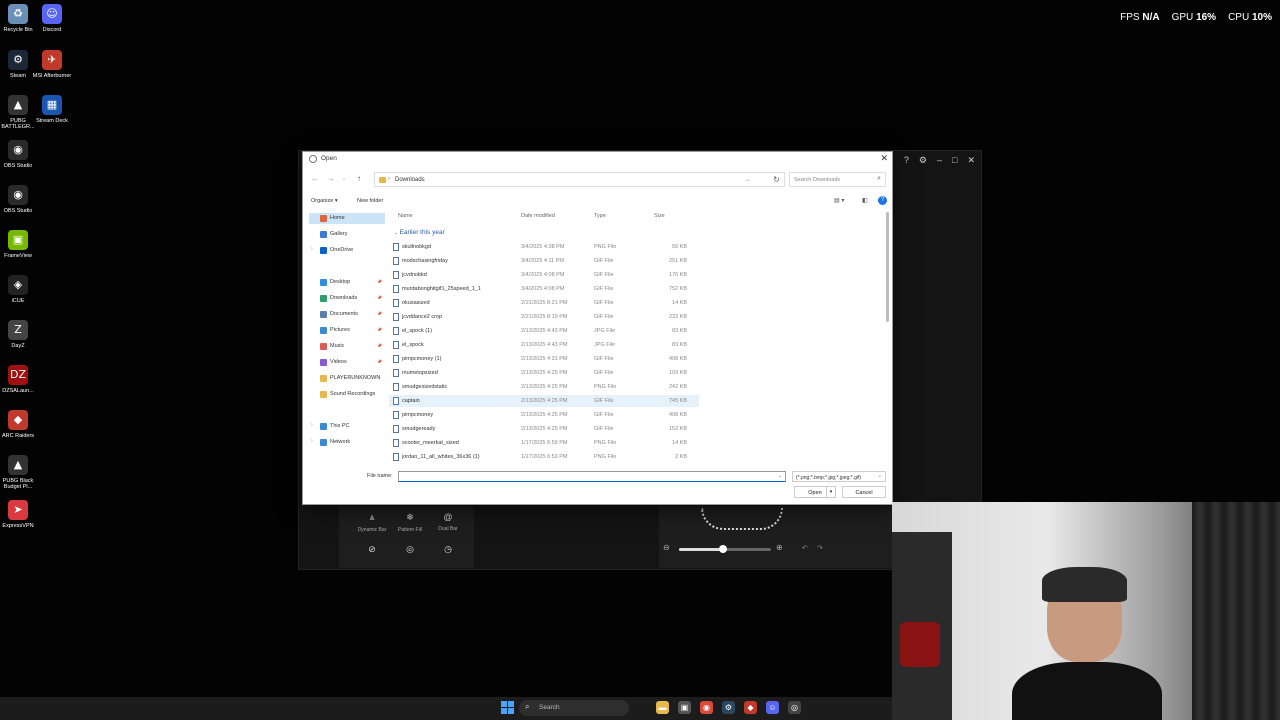  What do you see at coordinates (315, 178) in the screenshot?
I see `back-icon: ←` at bounding box center [315, 178].